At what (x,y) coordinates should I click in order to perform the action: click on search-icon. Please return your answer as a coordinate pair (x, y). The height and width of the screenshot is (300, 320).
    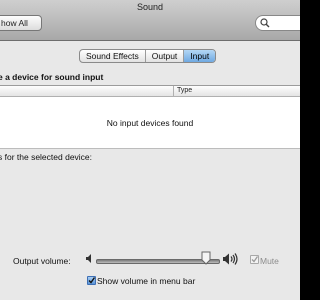
    Looking at the image, I should click on (265, 23).